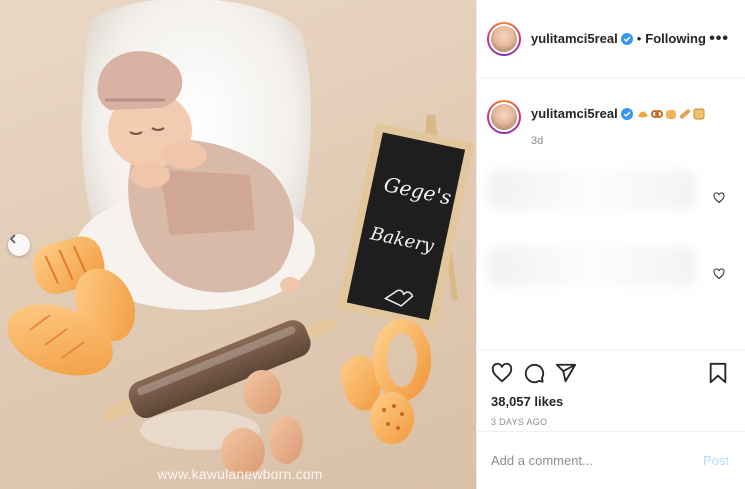 The height and width of the screenshot is (489, 745). Describe the element at coordinates (719, 39) in the screenshot. I see `more-options-icon: •••` at that location.